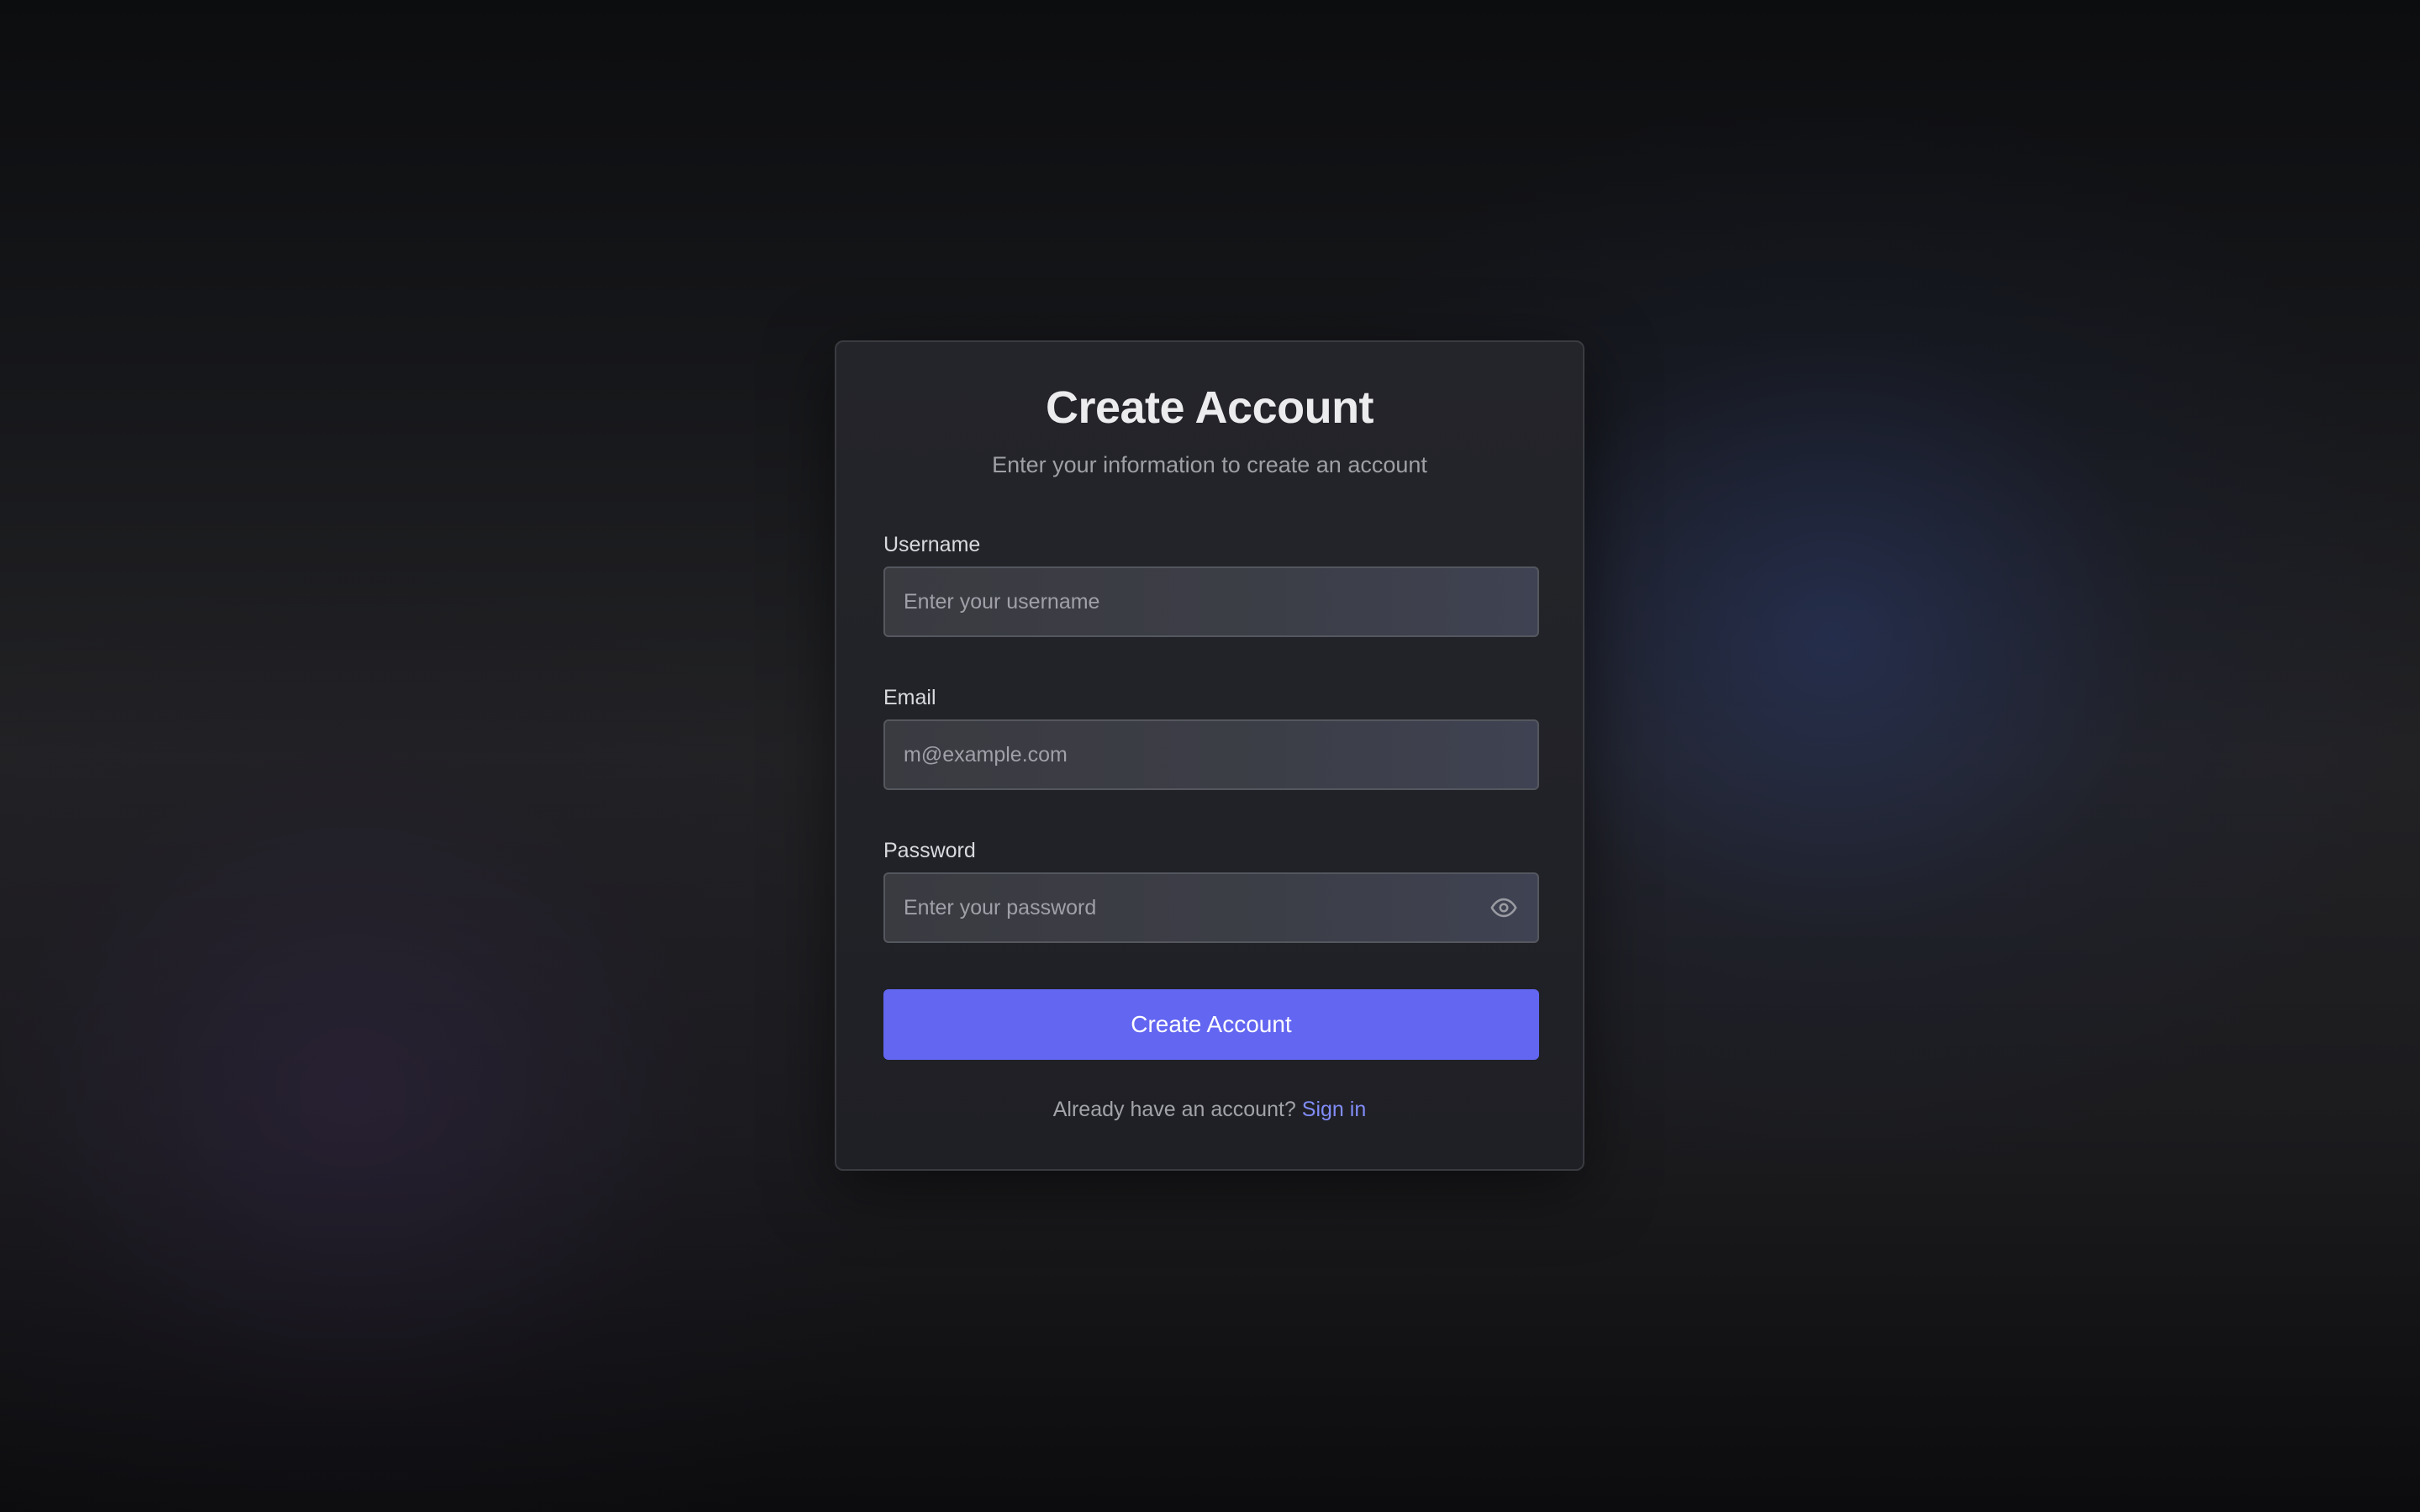  I want to click on password-field, so click(1211, 908).